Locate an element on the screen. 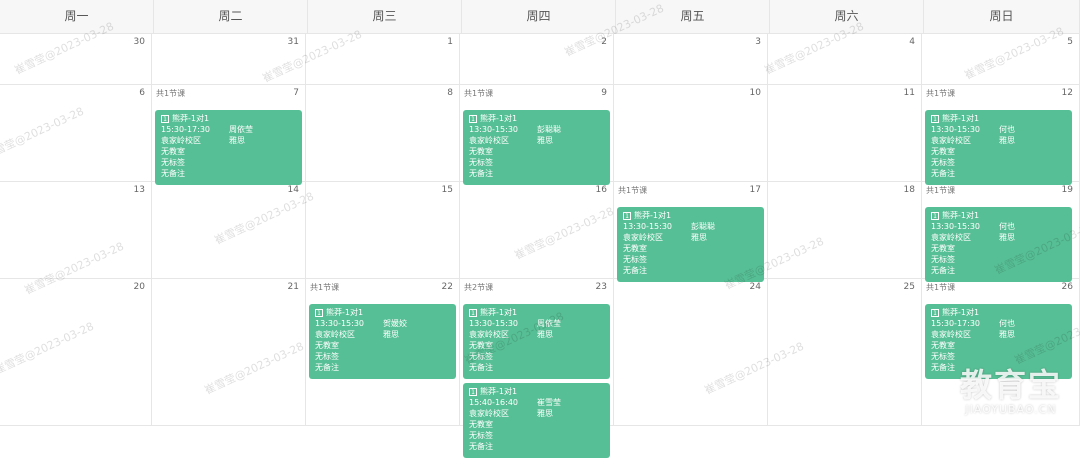  day-number: 21 is located at coordinates (293, 287).